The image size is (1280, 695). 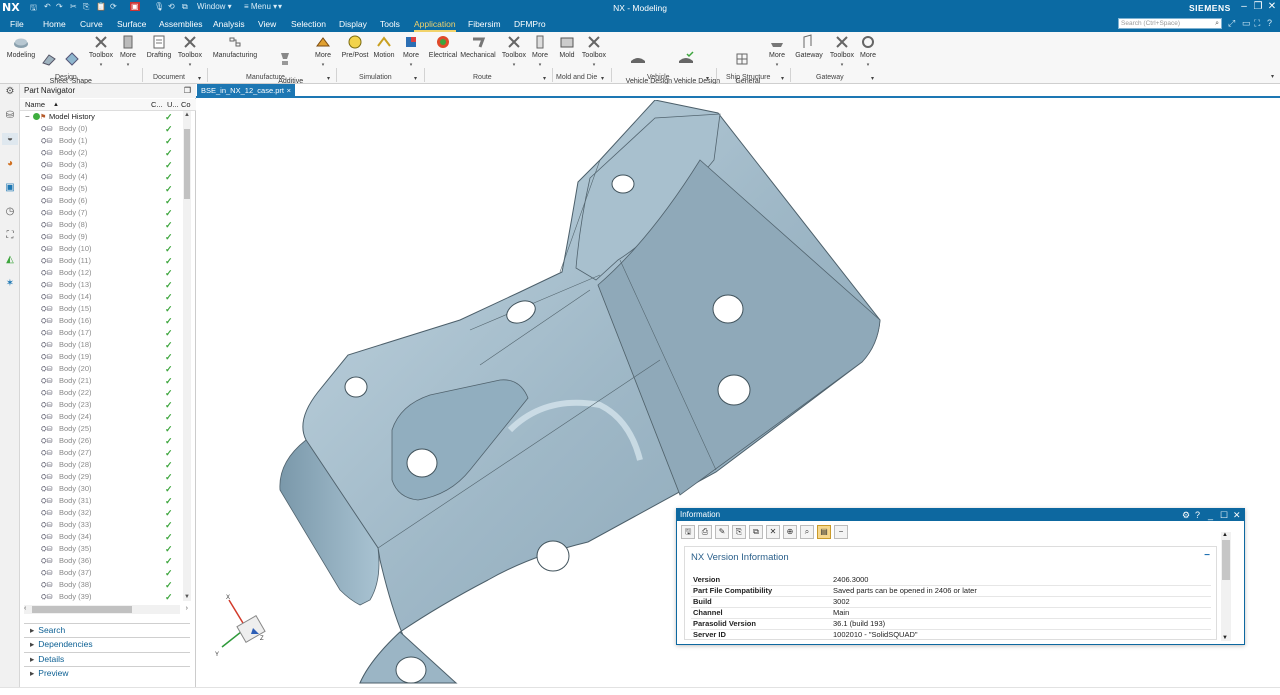 What do you see at coordinates (101, 165) in the screenshot?
I see `body-node: ⛭⛁ Body (3) ✓` at bounding box center [101, 165].